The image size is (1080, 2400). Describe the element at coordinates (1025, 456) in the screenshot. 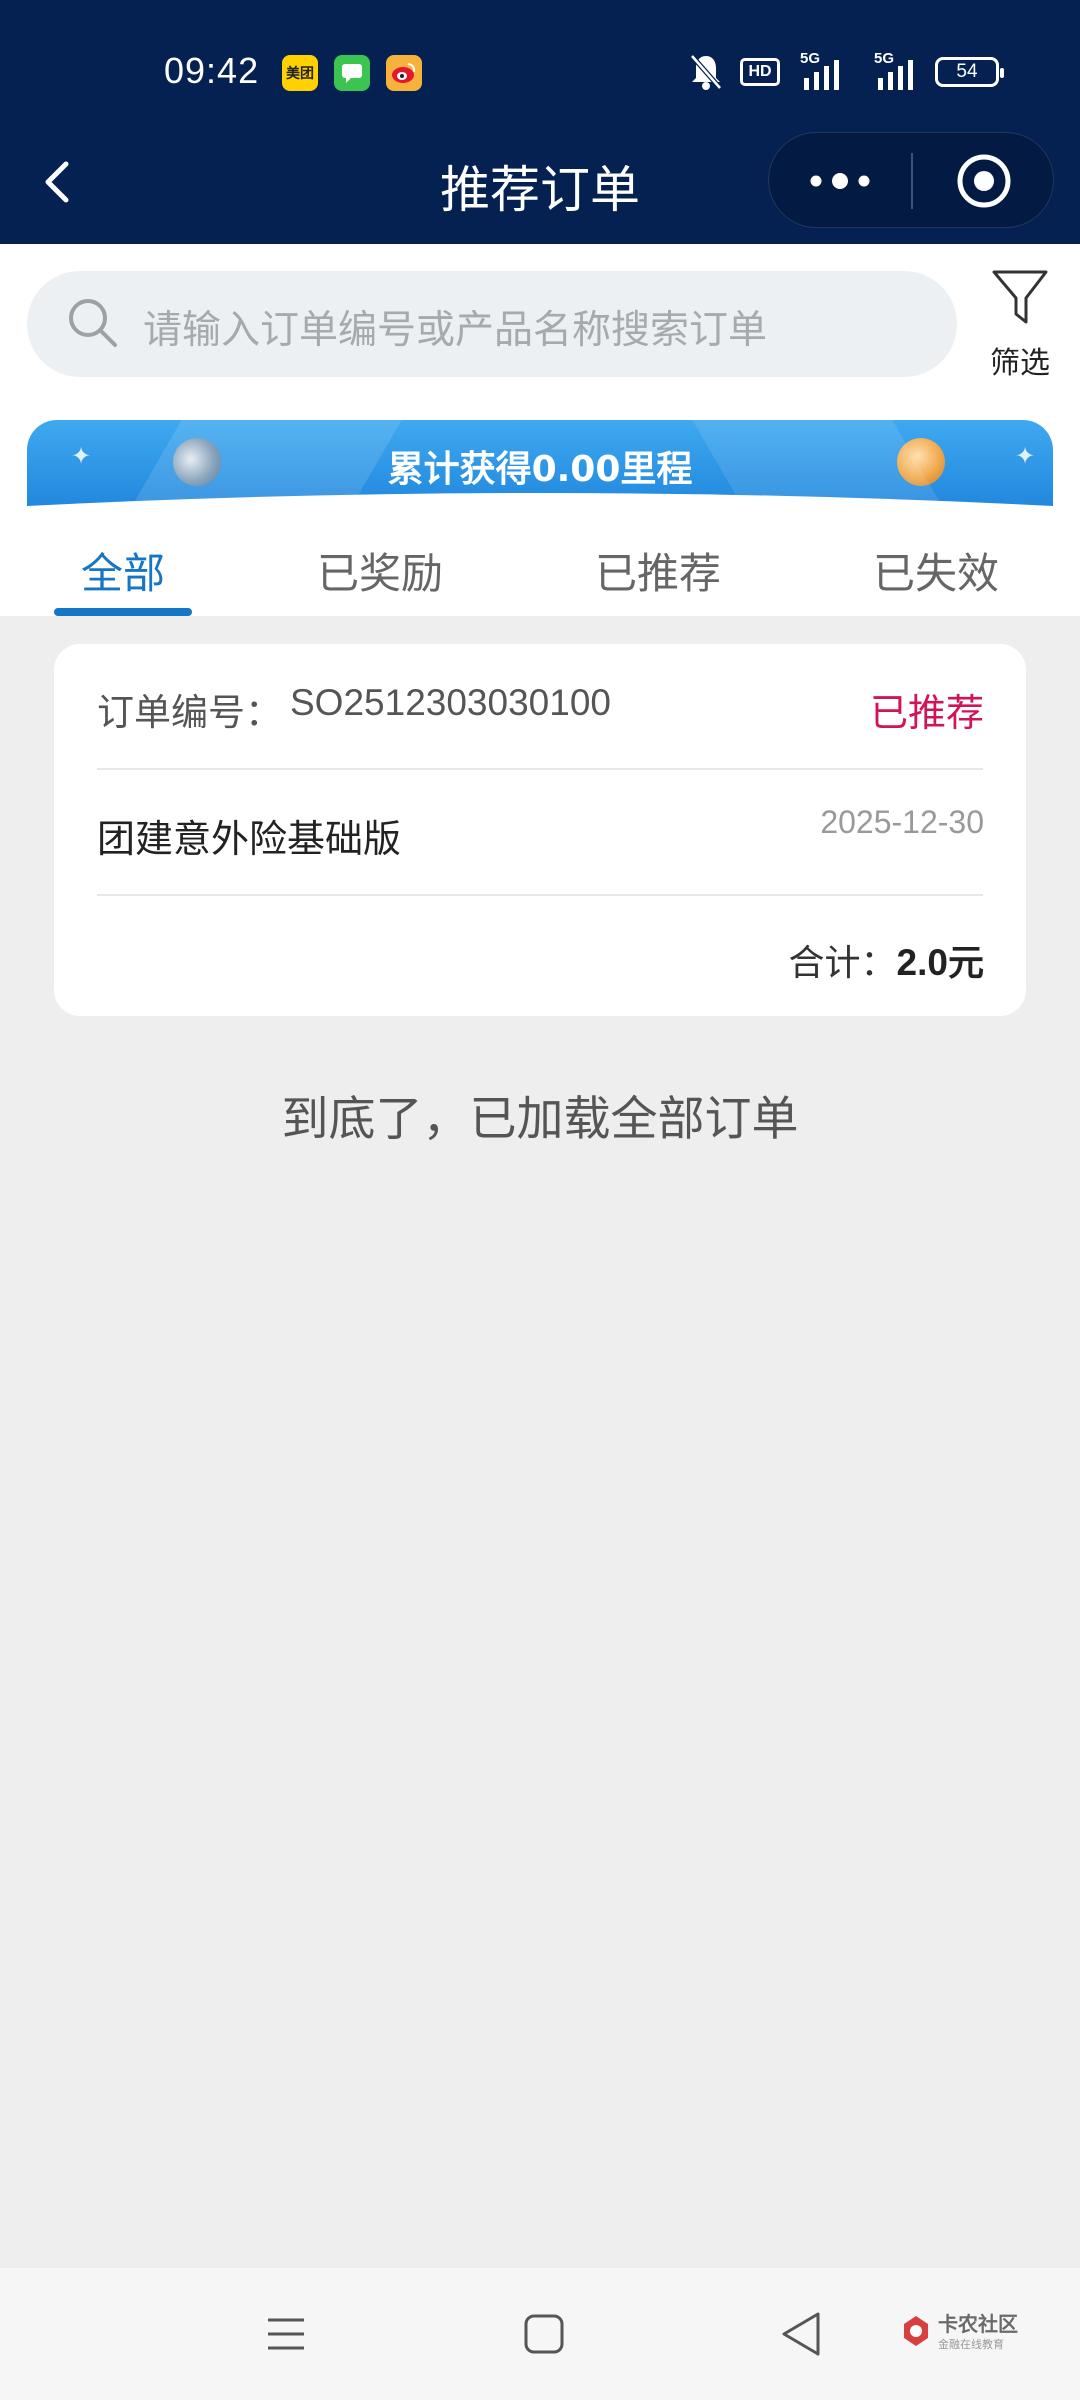

I see `sparkle-icon: ✦` at that location.